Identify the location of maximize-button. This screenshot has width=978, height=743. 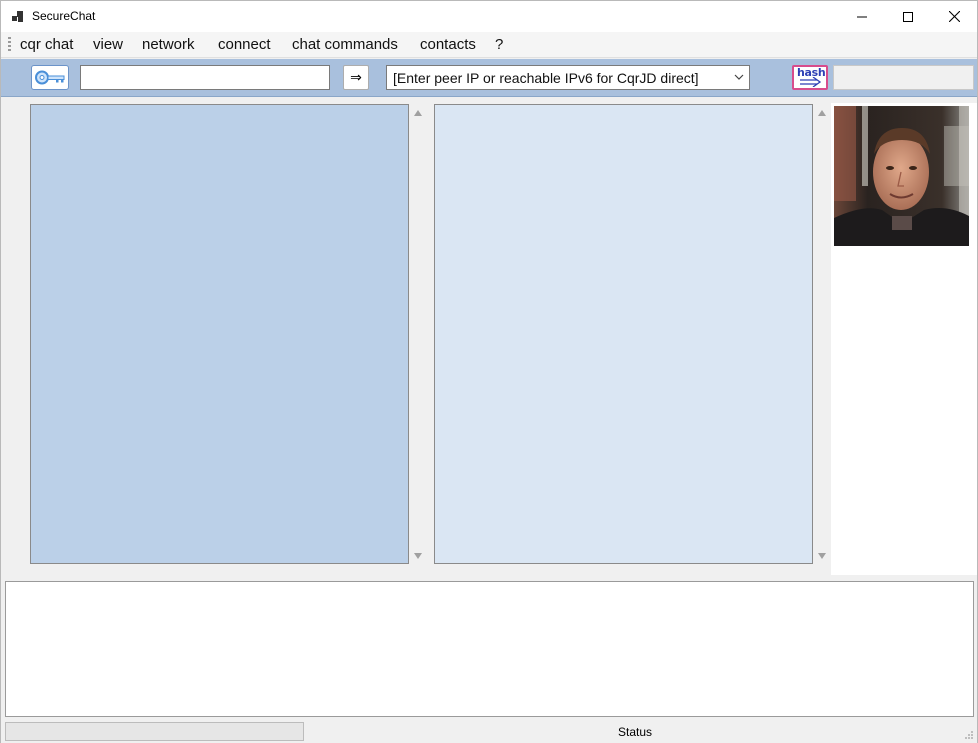
(908, 16).